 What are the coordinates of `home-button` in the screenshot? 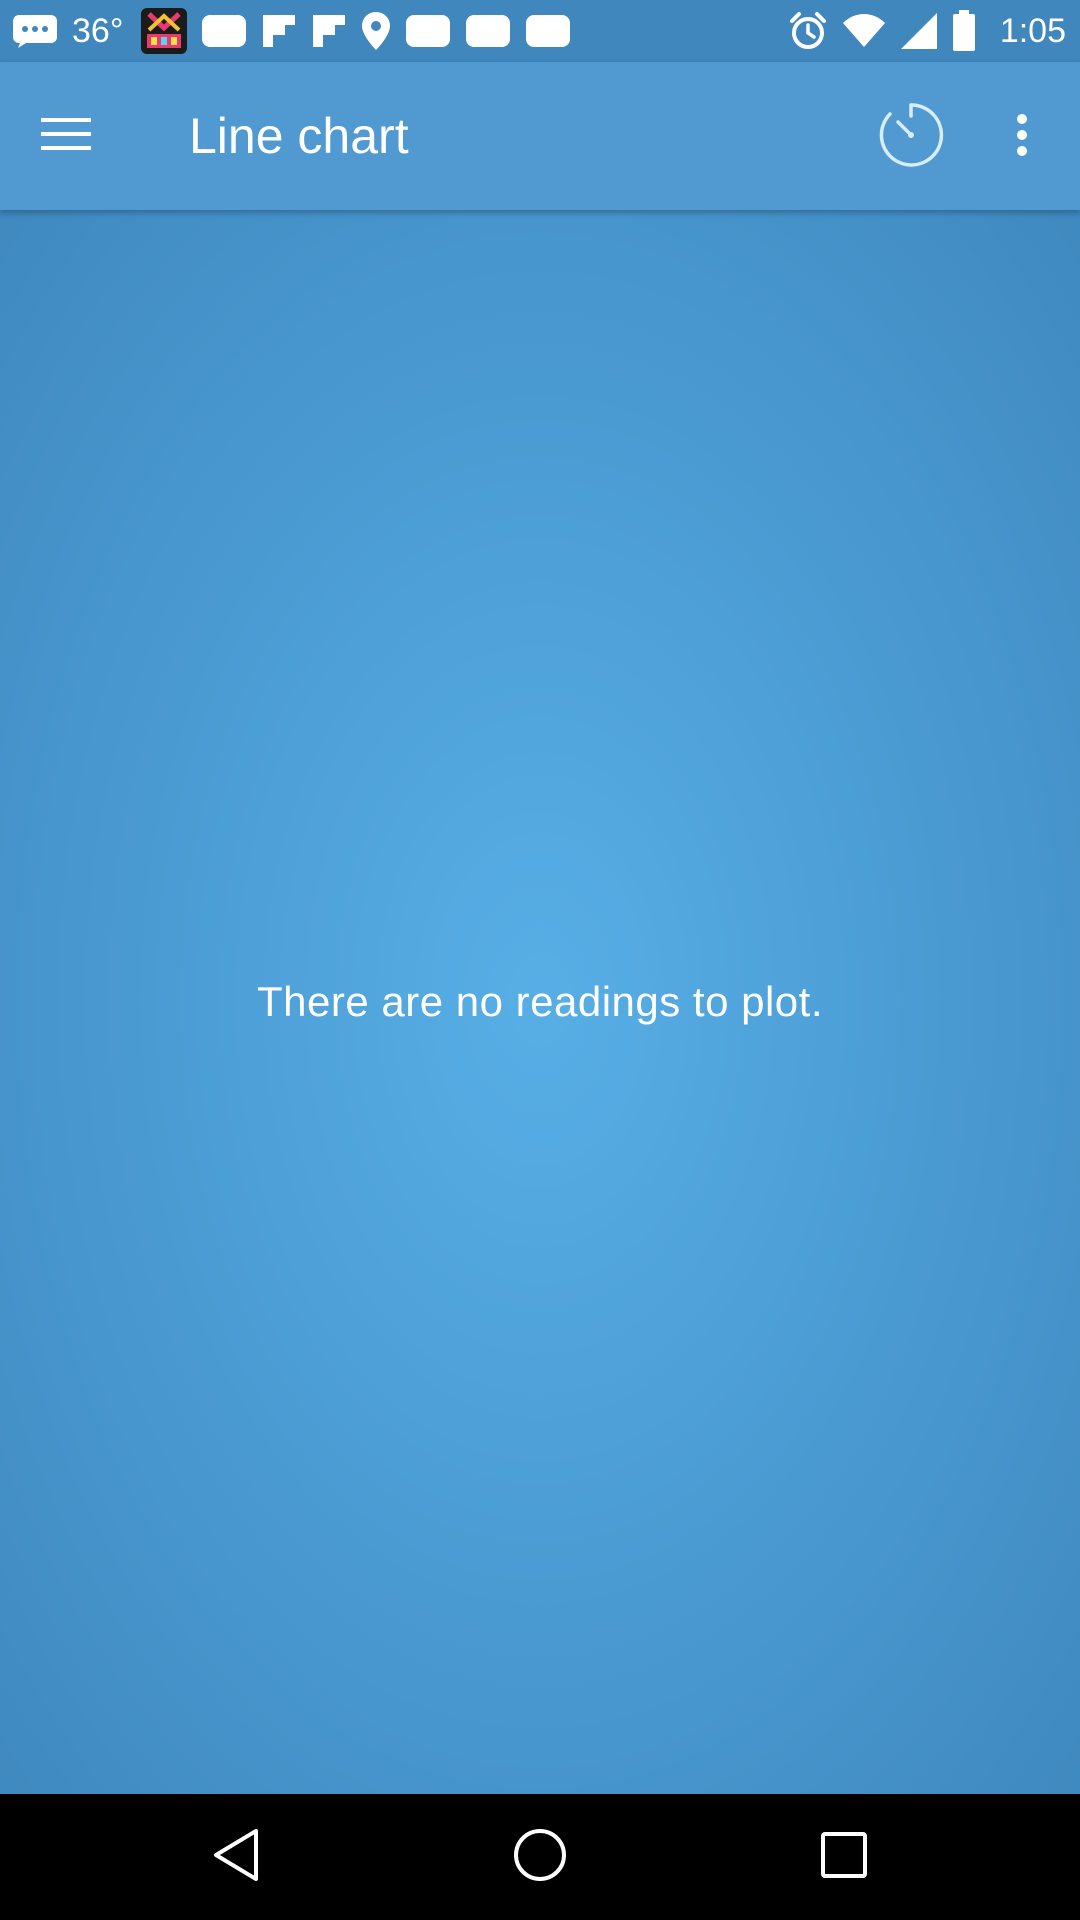 It's located at (540, 1857).